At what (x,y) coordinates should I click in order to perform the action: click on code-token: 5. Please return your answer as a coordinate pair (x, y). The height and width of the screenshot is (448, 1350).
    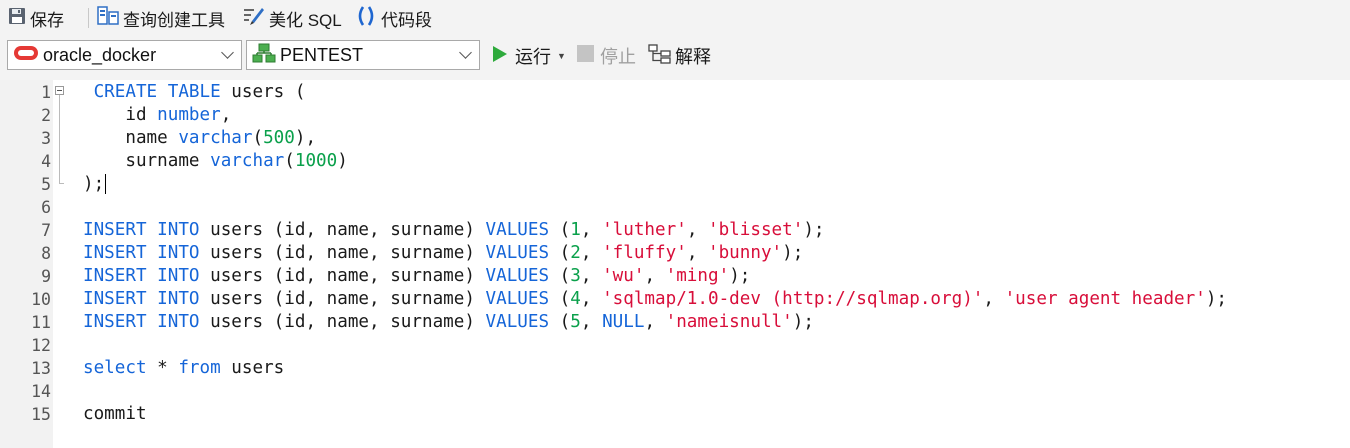
    Looking at the image, I should click on (575, 322).